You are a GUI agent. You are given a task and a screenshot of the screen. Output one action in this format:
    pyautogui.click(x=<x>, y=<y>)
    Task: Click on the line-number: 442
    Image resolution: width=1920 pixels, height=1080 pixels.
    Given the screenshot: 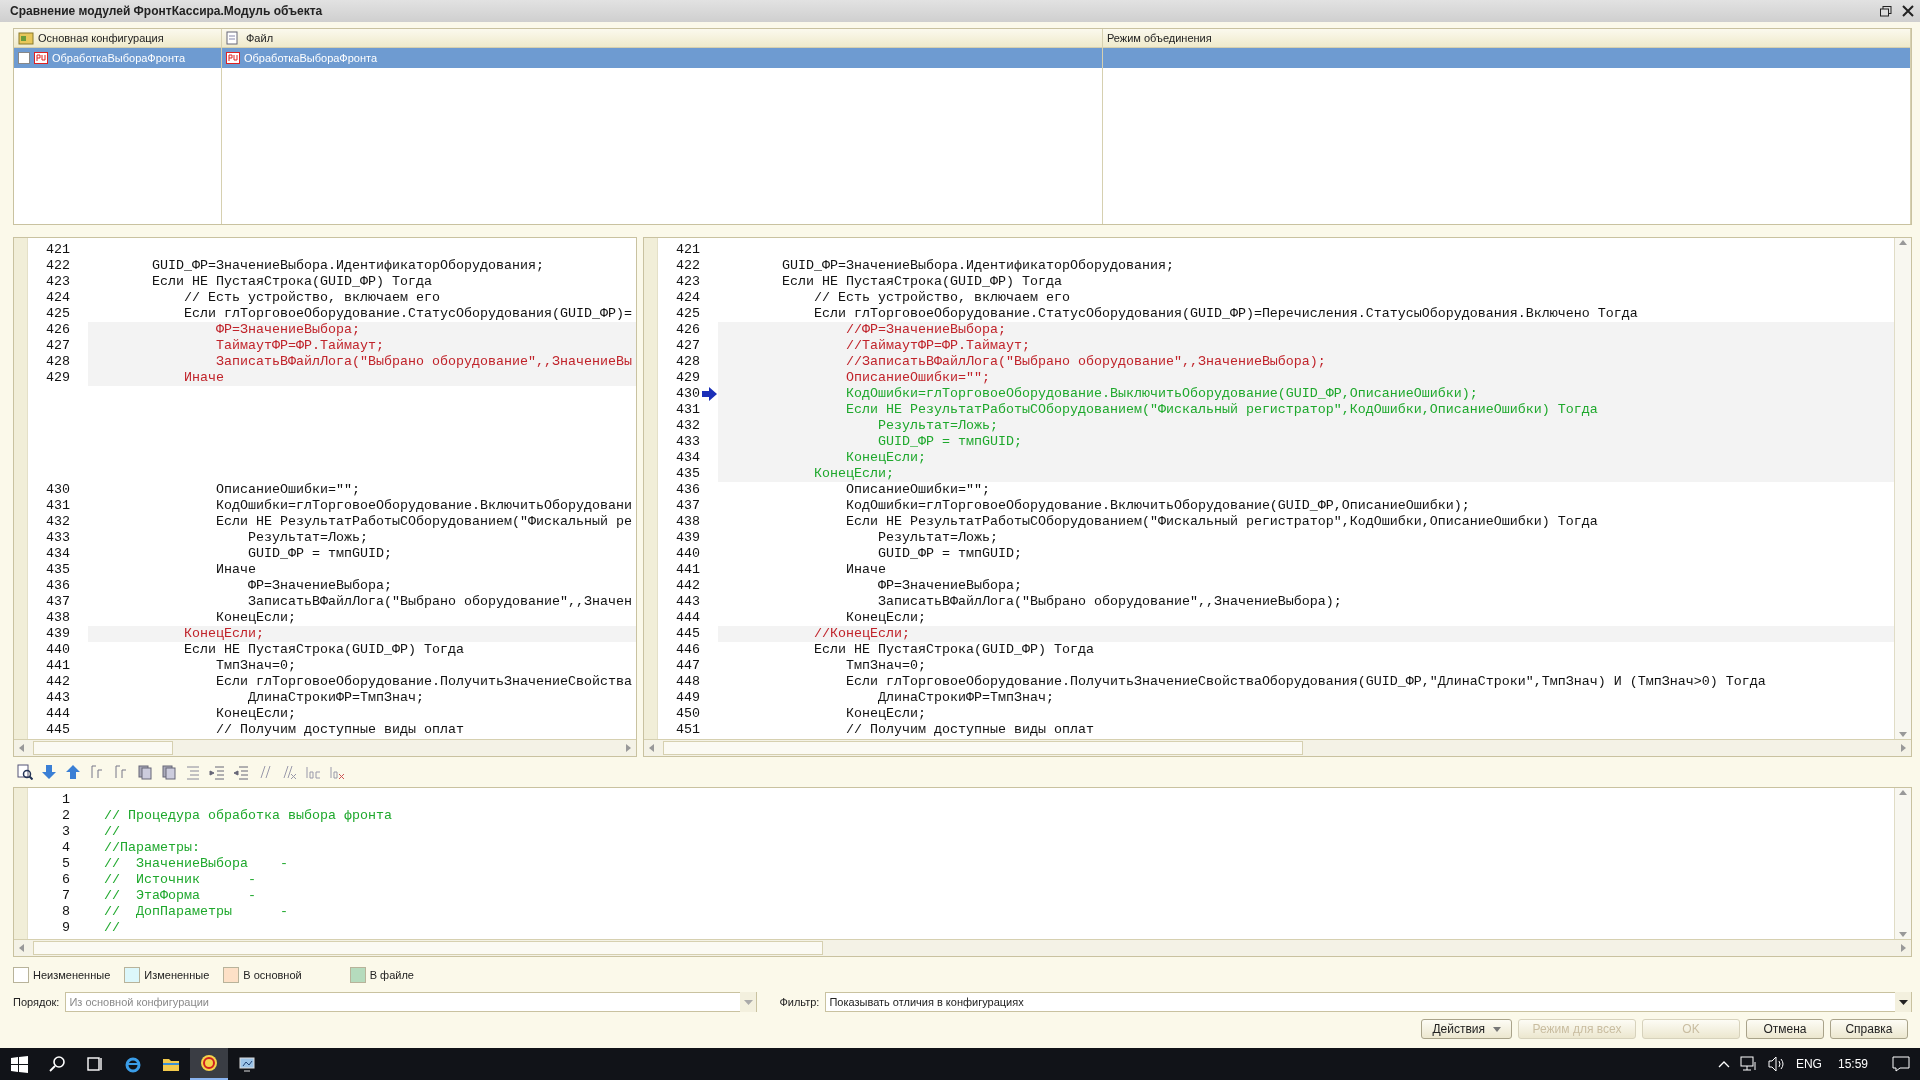 What is the action you would take?
    pyautogui.click(x=687, y=586)
    